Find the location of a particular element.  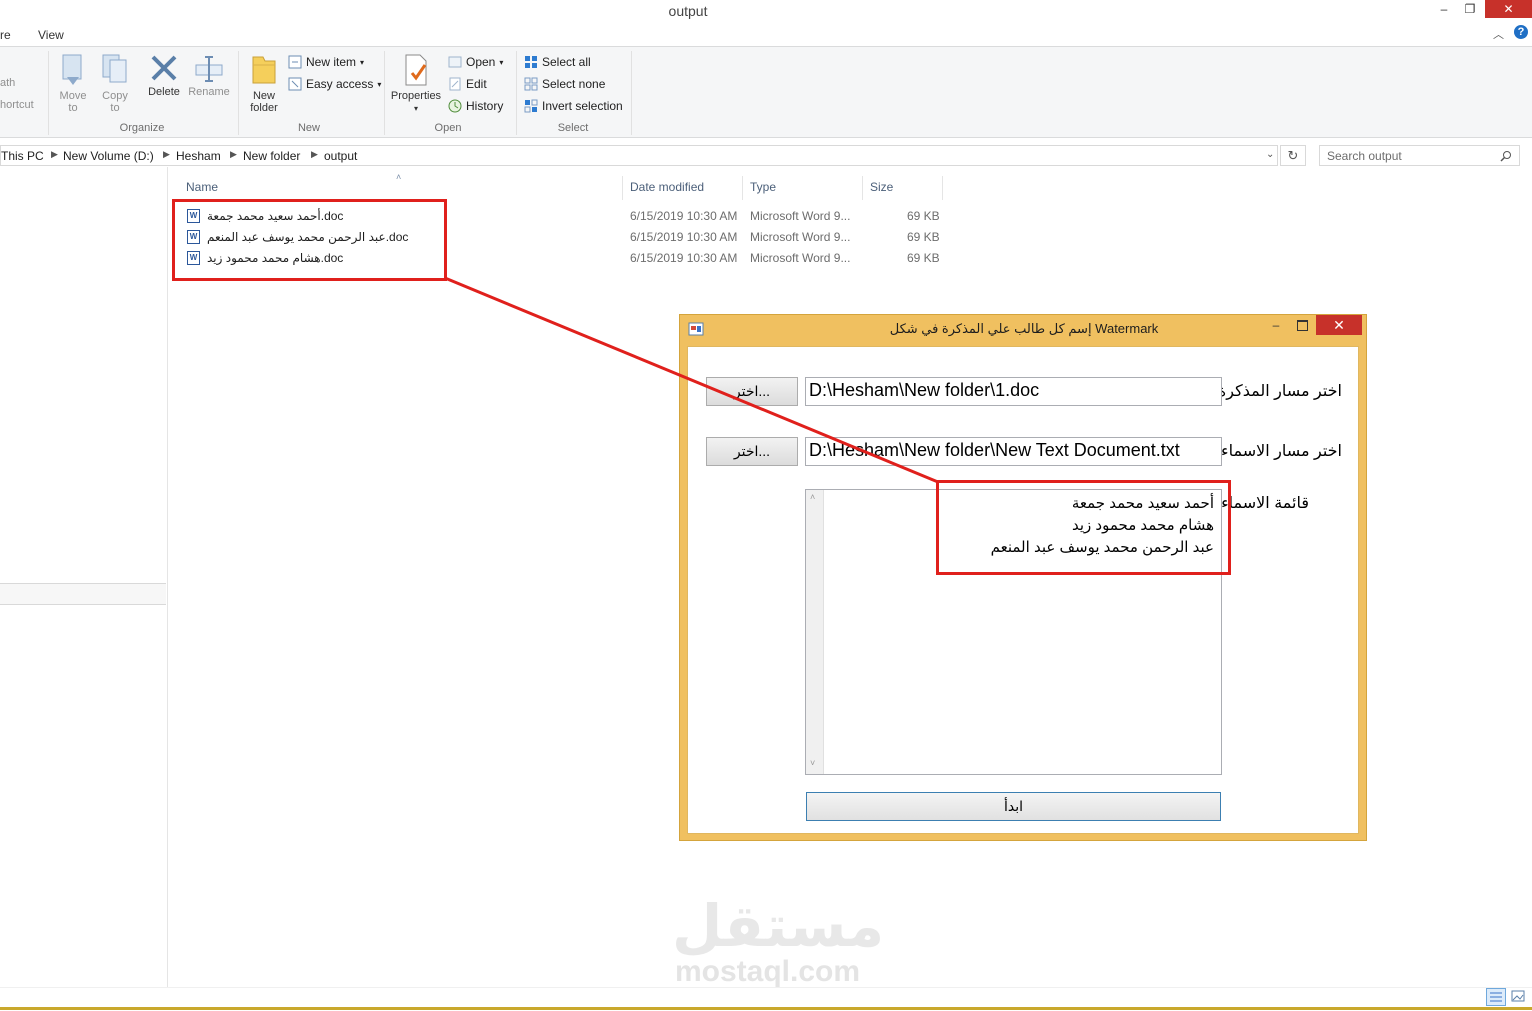

large-icons-view-icon is located at coordinates (1518, 996).